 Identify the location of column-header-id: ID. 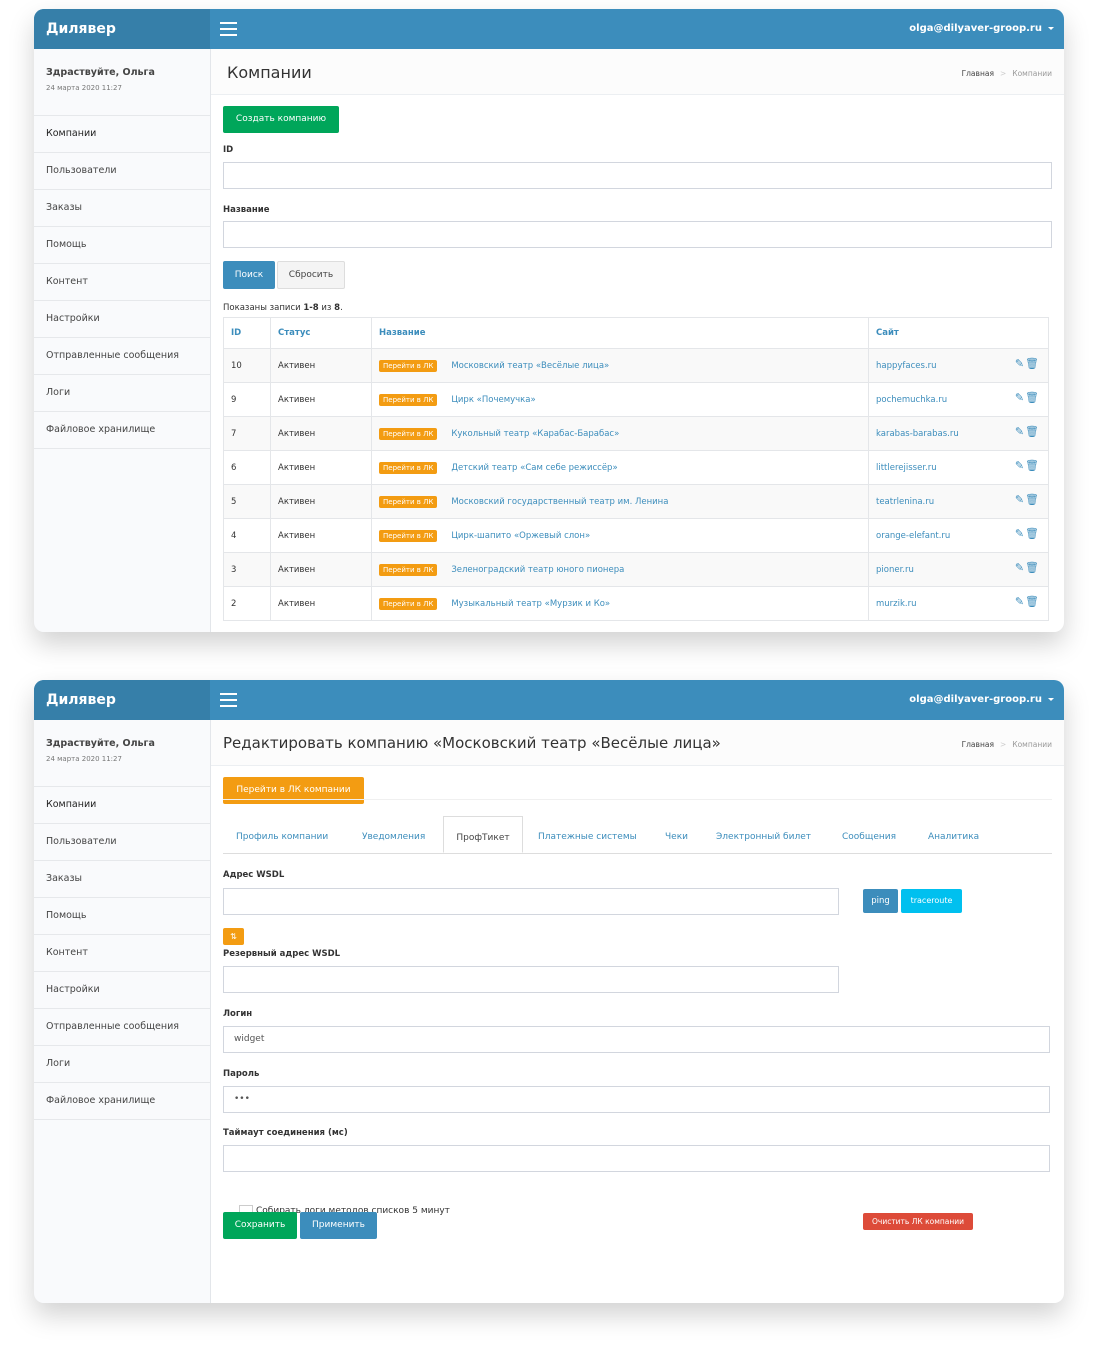
(247, 333).